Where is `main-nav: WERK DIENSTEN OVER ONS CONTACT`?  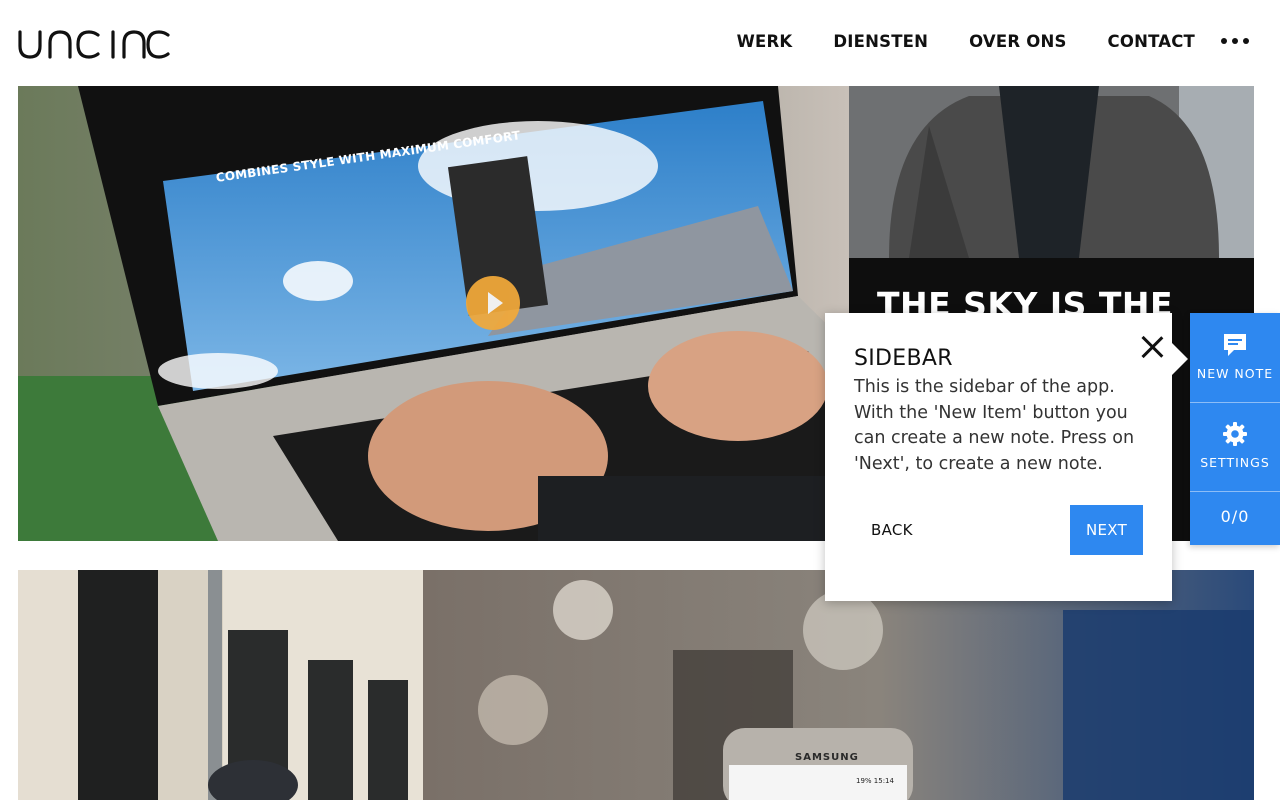
main-nav: WERK DIENSTEN OVER ONS CONTACT is located at coordinates (966, 41).